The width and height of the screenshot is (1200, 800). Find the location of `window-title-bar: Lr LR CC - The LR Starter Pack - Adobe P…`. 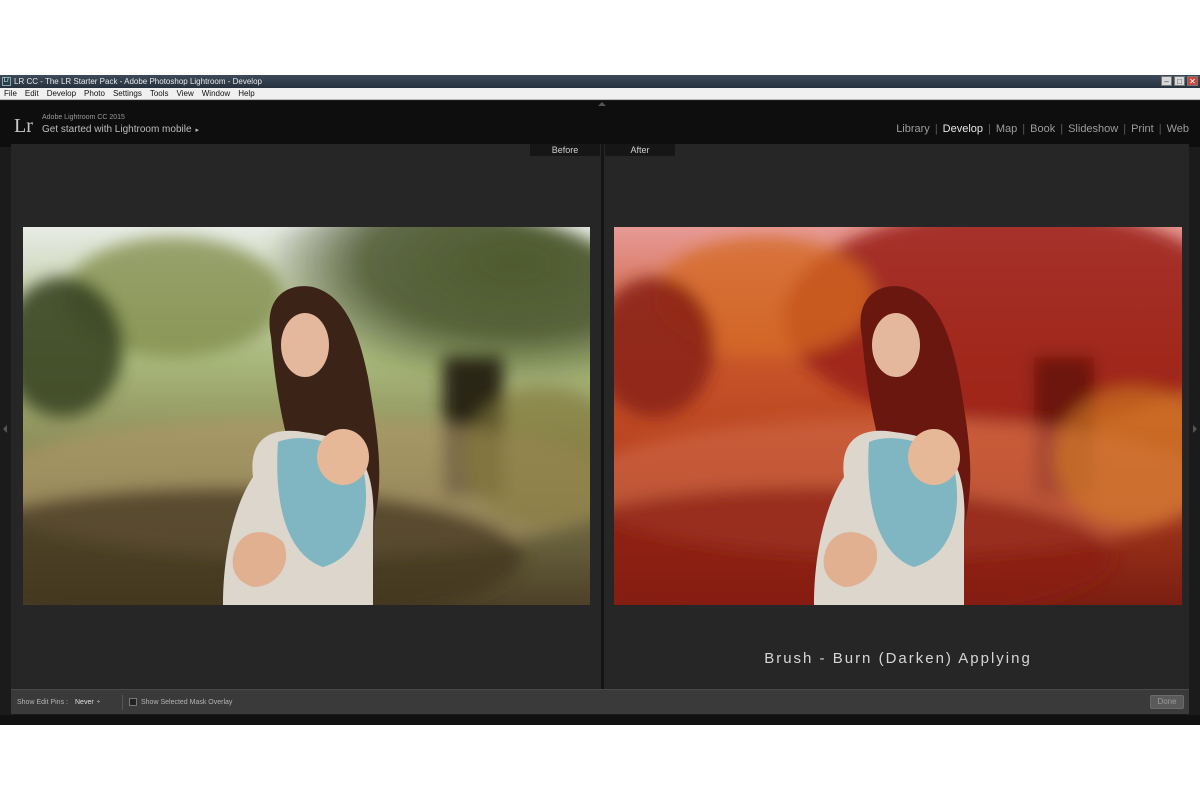

window-title-bar: Lr LR CC - The LR Starter Pack - Adobe P… is located at coordinates (600, 81).